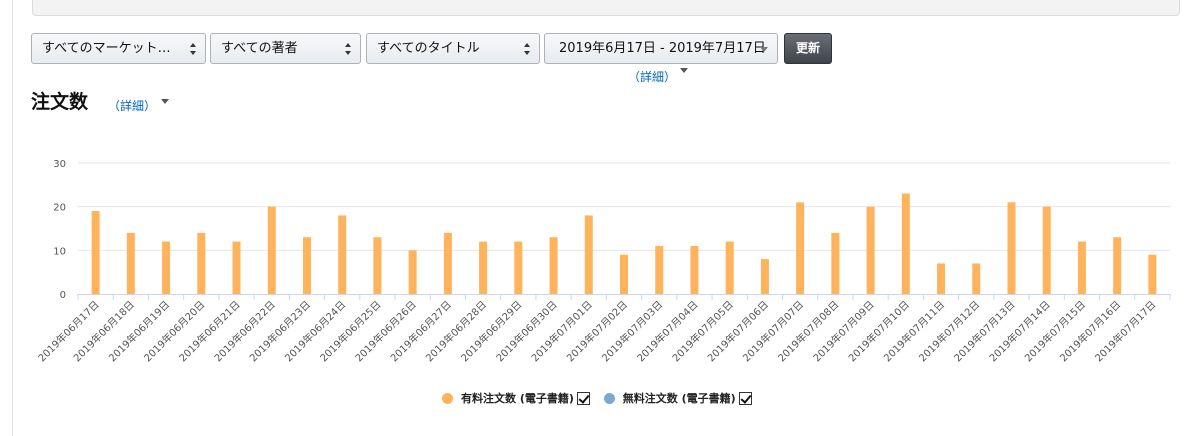 The image size is (1192, 436). Describe the element at coordinates (879, 331) in the screenshot. I see `x-tick-label: 2019年07月10日` at that location.